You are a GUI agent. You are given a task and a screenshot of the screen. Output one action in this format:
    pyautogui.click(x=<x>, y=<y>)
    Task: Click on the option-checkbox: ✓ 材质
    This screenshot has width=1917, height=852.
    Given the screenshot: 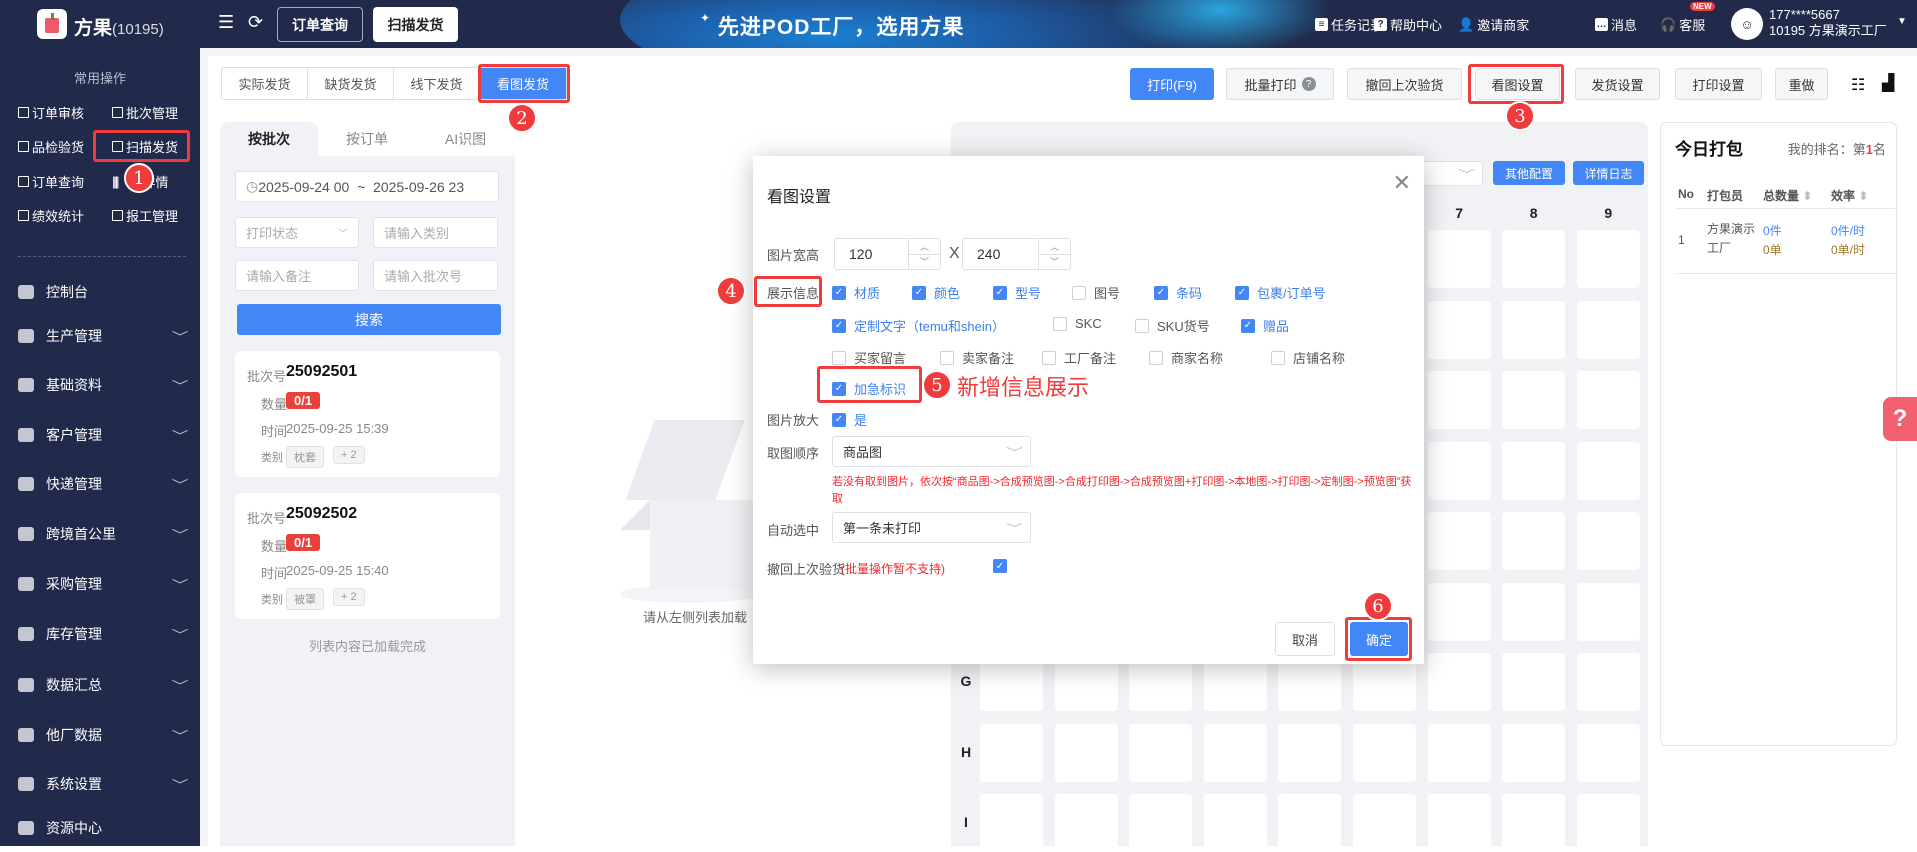 What is the action you would take?
    pyautogui.click(x=856, y=292)
    